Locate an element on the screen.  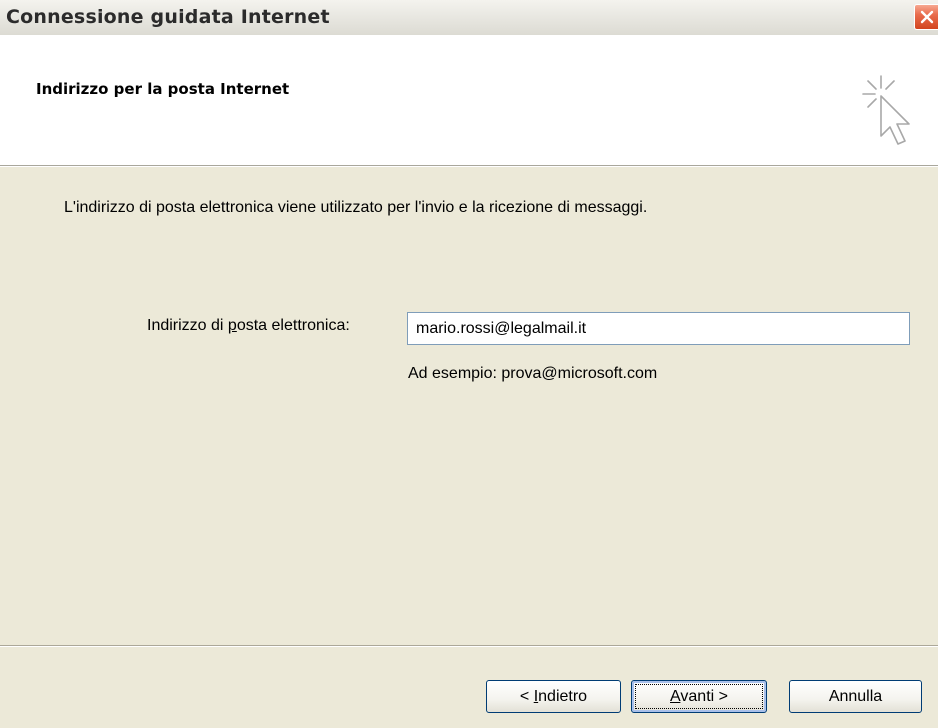
email-field is located at coordinates (658, 328).